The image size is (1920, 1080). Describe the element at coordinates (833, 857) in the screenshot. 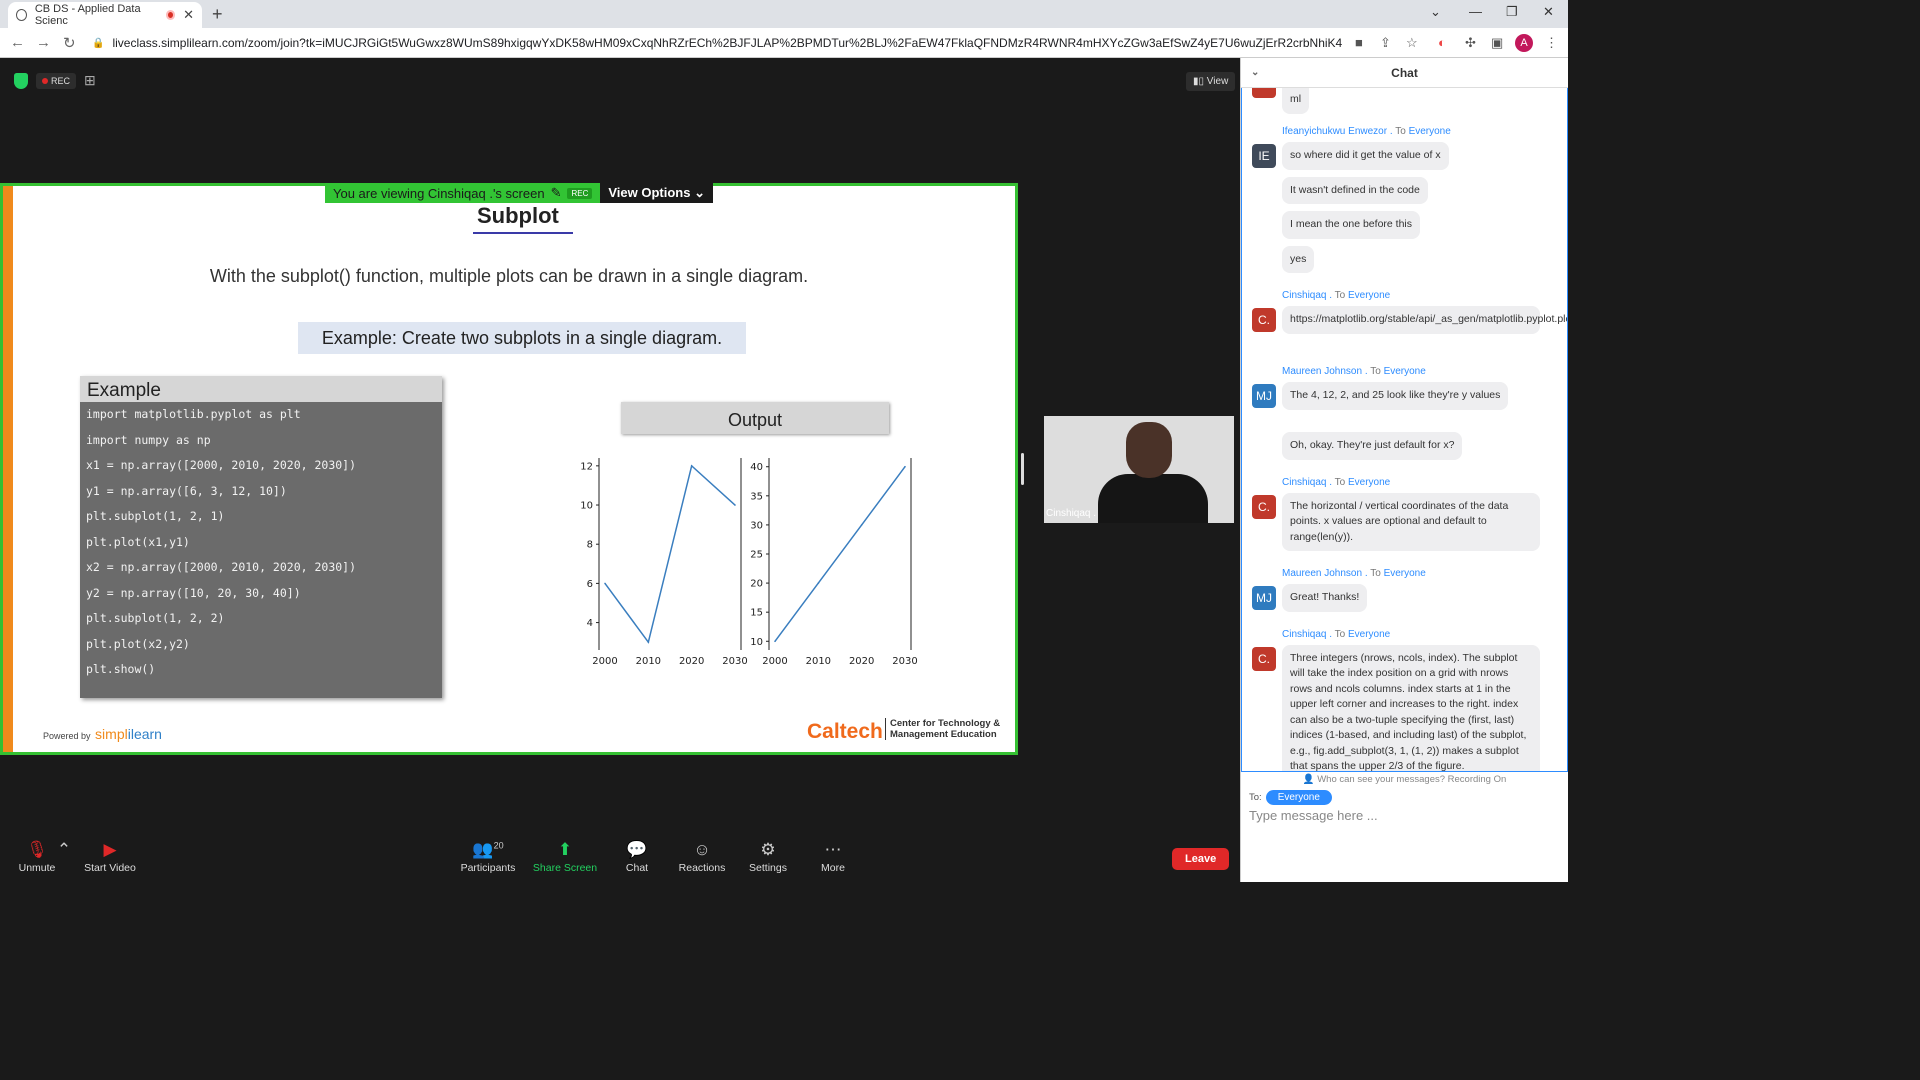

I see `more-button: ⋯ More` at that location.